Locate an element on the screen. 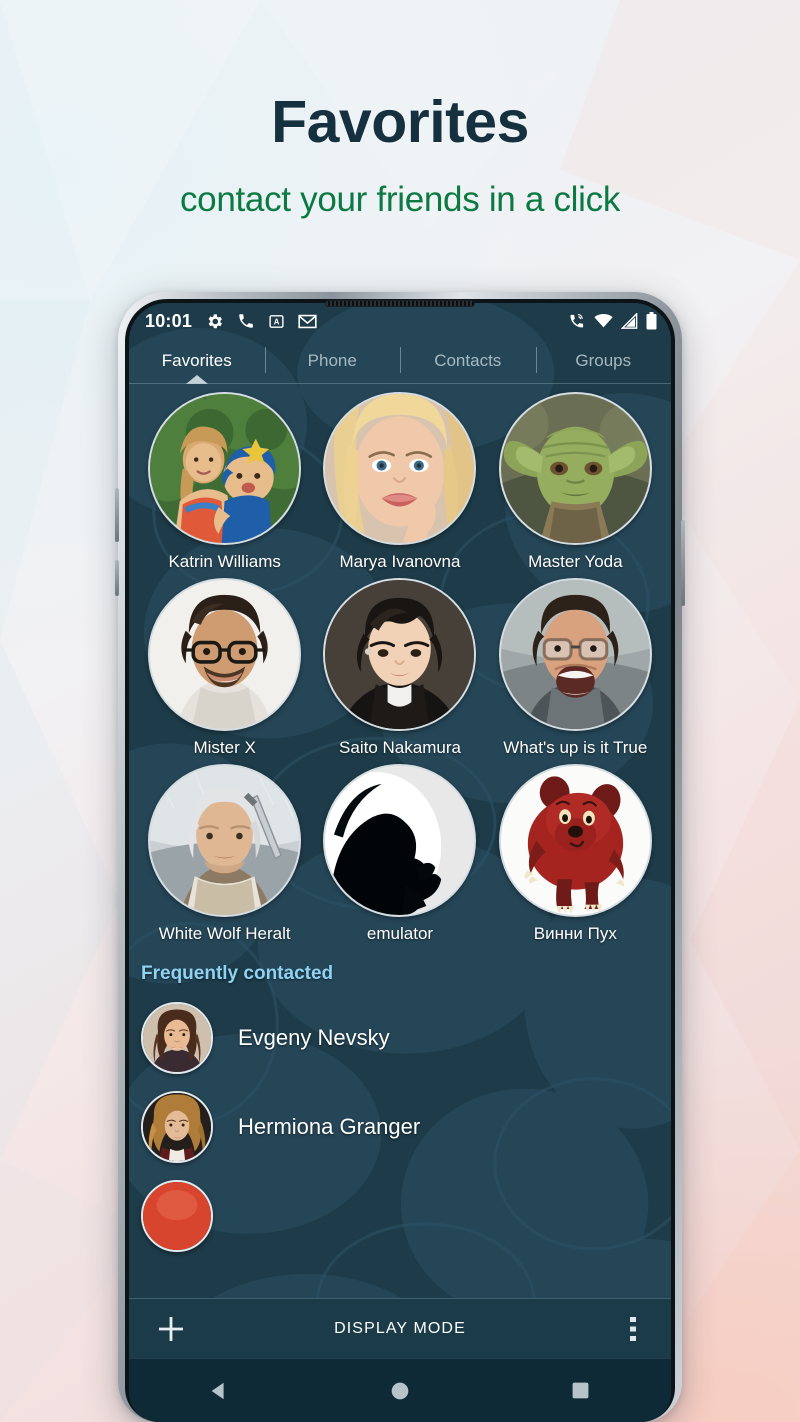 Image resolution: width=800 pixels, height=1422 pixels. action-bar: DISPLAY MODE is located at coordinates (400, 1328).